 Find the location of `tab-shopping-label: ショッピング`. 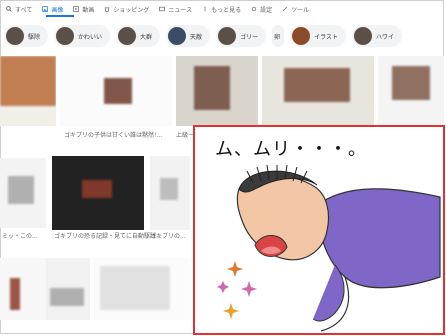

tab-shopping-label: ショッピング is located at coordinates (131, 10).